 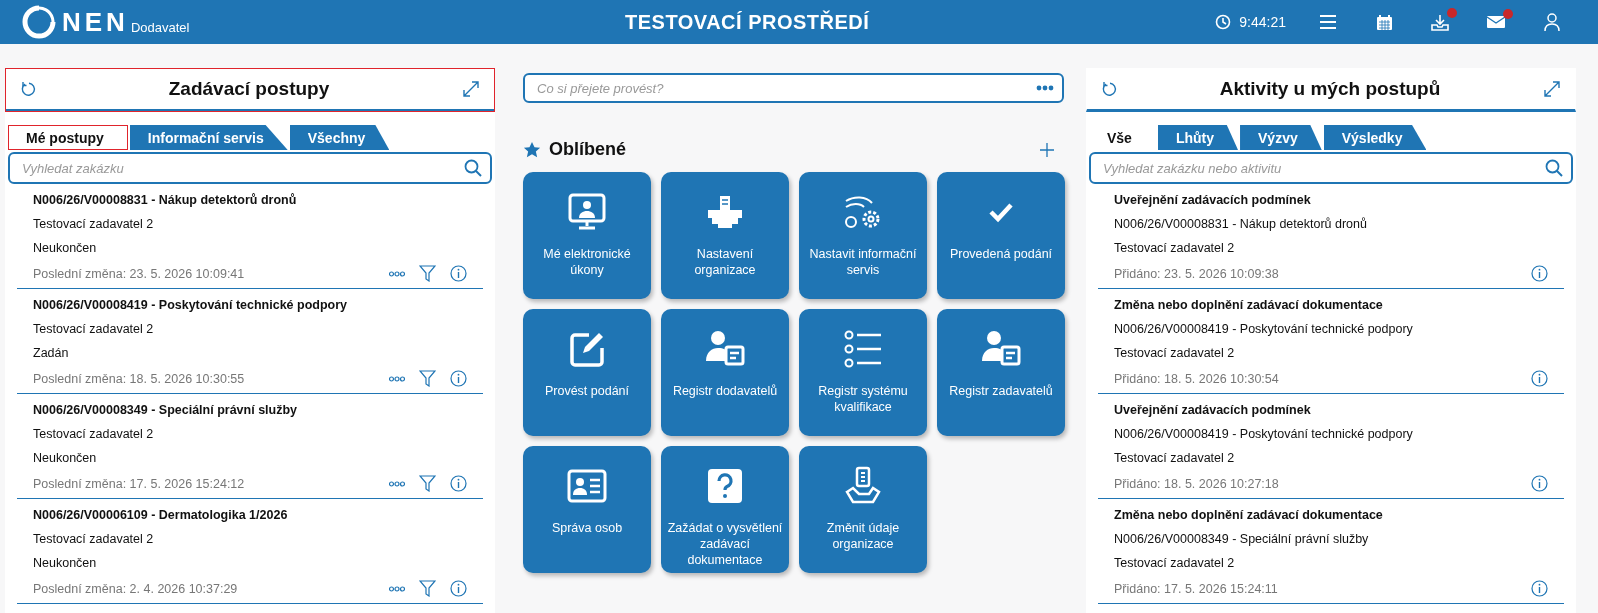 What do you see at coordinates (139, 483) in the screenshot?
I see `item-date: Poslední změna: 17. 5. 2026 15:24:12` at bounding box center [139, 483].